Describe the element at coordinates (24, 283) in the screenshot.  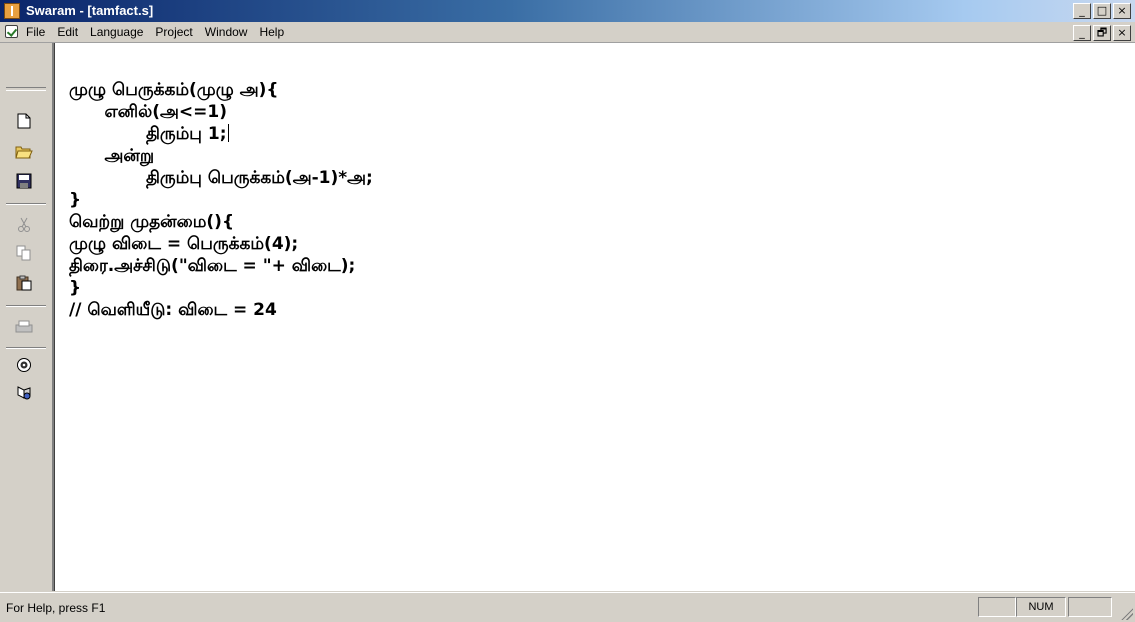
I see `paste-icon` at that location.